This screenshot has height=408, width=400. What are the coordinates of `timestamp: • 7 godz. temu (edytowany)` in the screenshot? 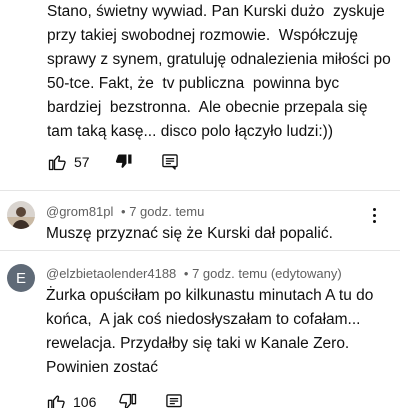 It's located at (262, 273).